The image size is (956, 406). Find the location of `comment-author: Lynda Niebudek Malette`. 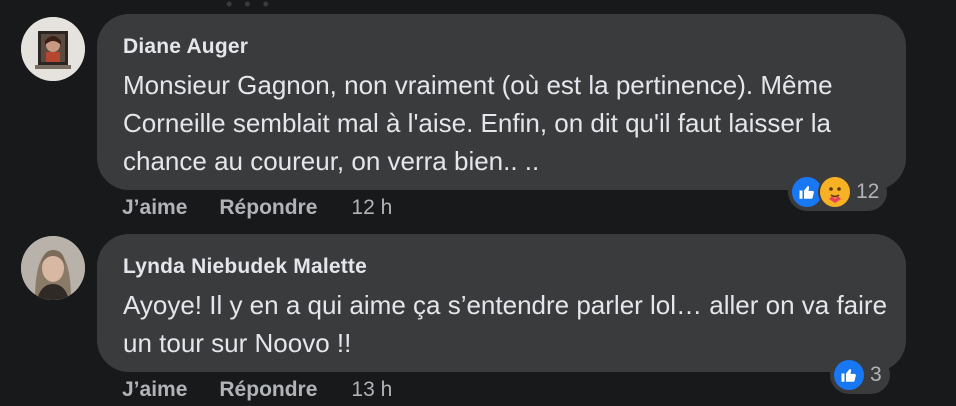

comment-author: Lynda Niebudek Malette is located at coordinates (245, 267).